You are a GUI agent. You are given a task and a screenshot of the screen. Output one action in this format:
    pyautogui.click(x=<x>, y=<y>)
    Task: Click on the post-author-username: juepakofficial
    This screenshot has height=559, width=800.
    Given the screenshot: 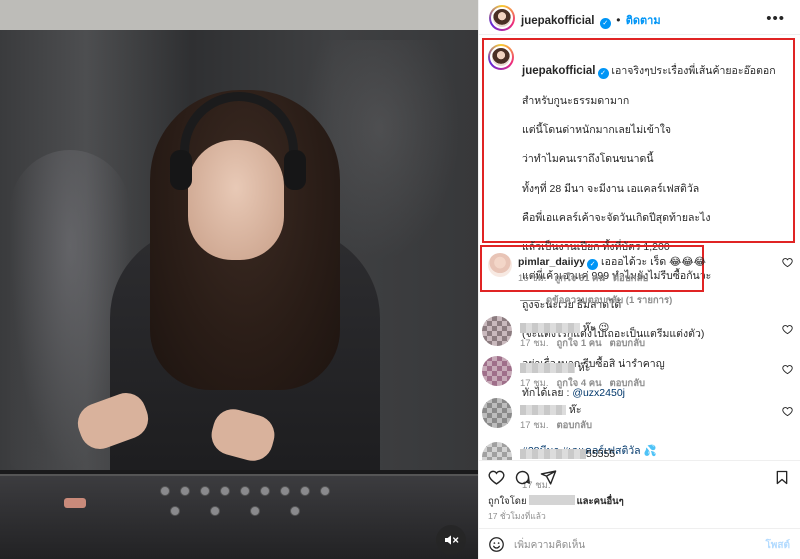 What is the action you would take?
    pyautogui.click(x=558, y=21)
    